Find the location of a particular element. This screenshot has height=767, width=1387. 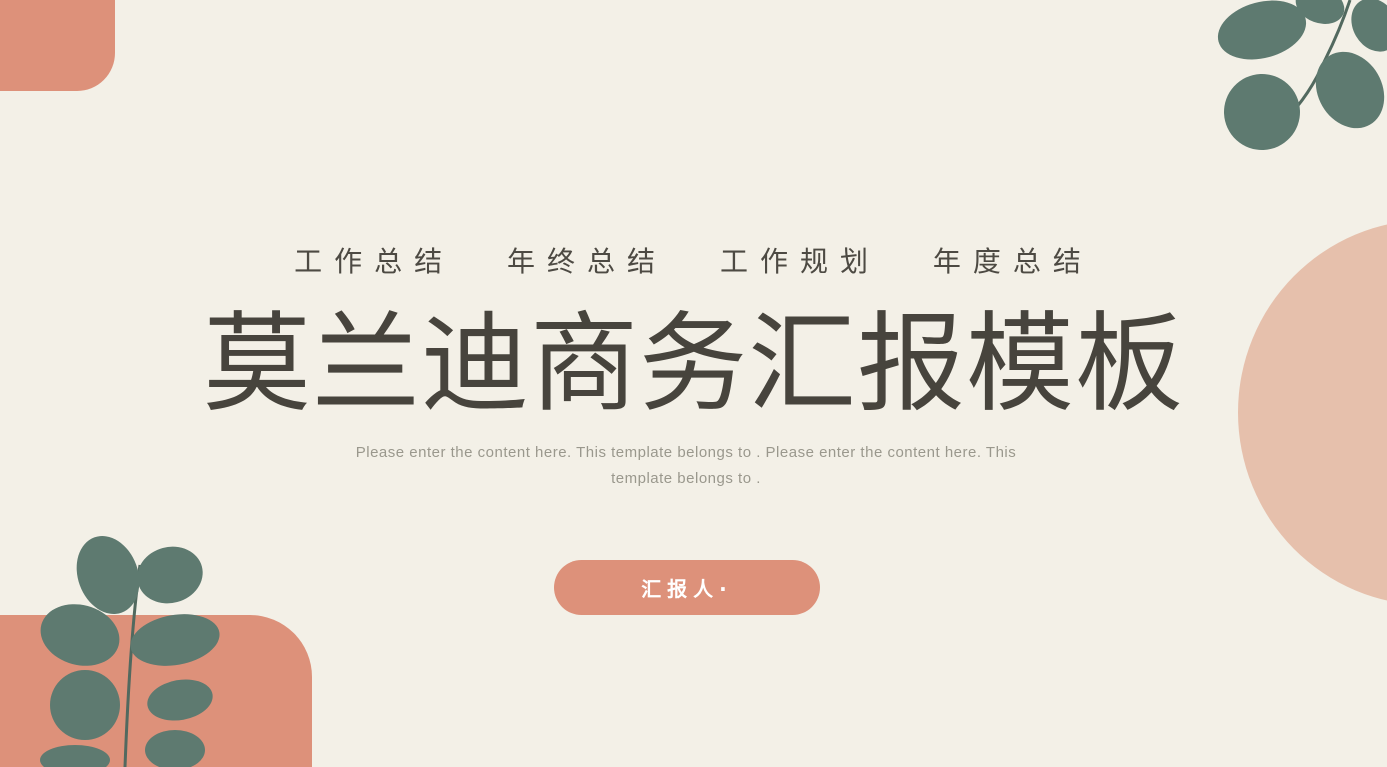

leaf-branch-icon is located at coordinates (1302, 75).